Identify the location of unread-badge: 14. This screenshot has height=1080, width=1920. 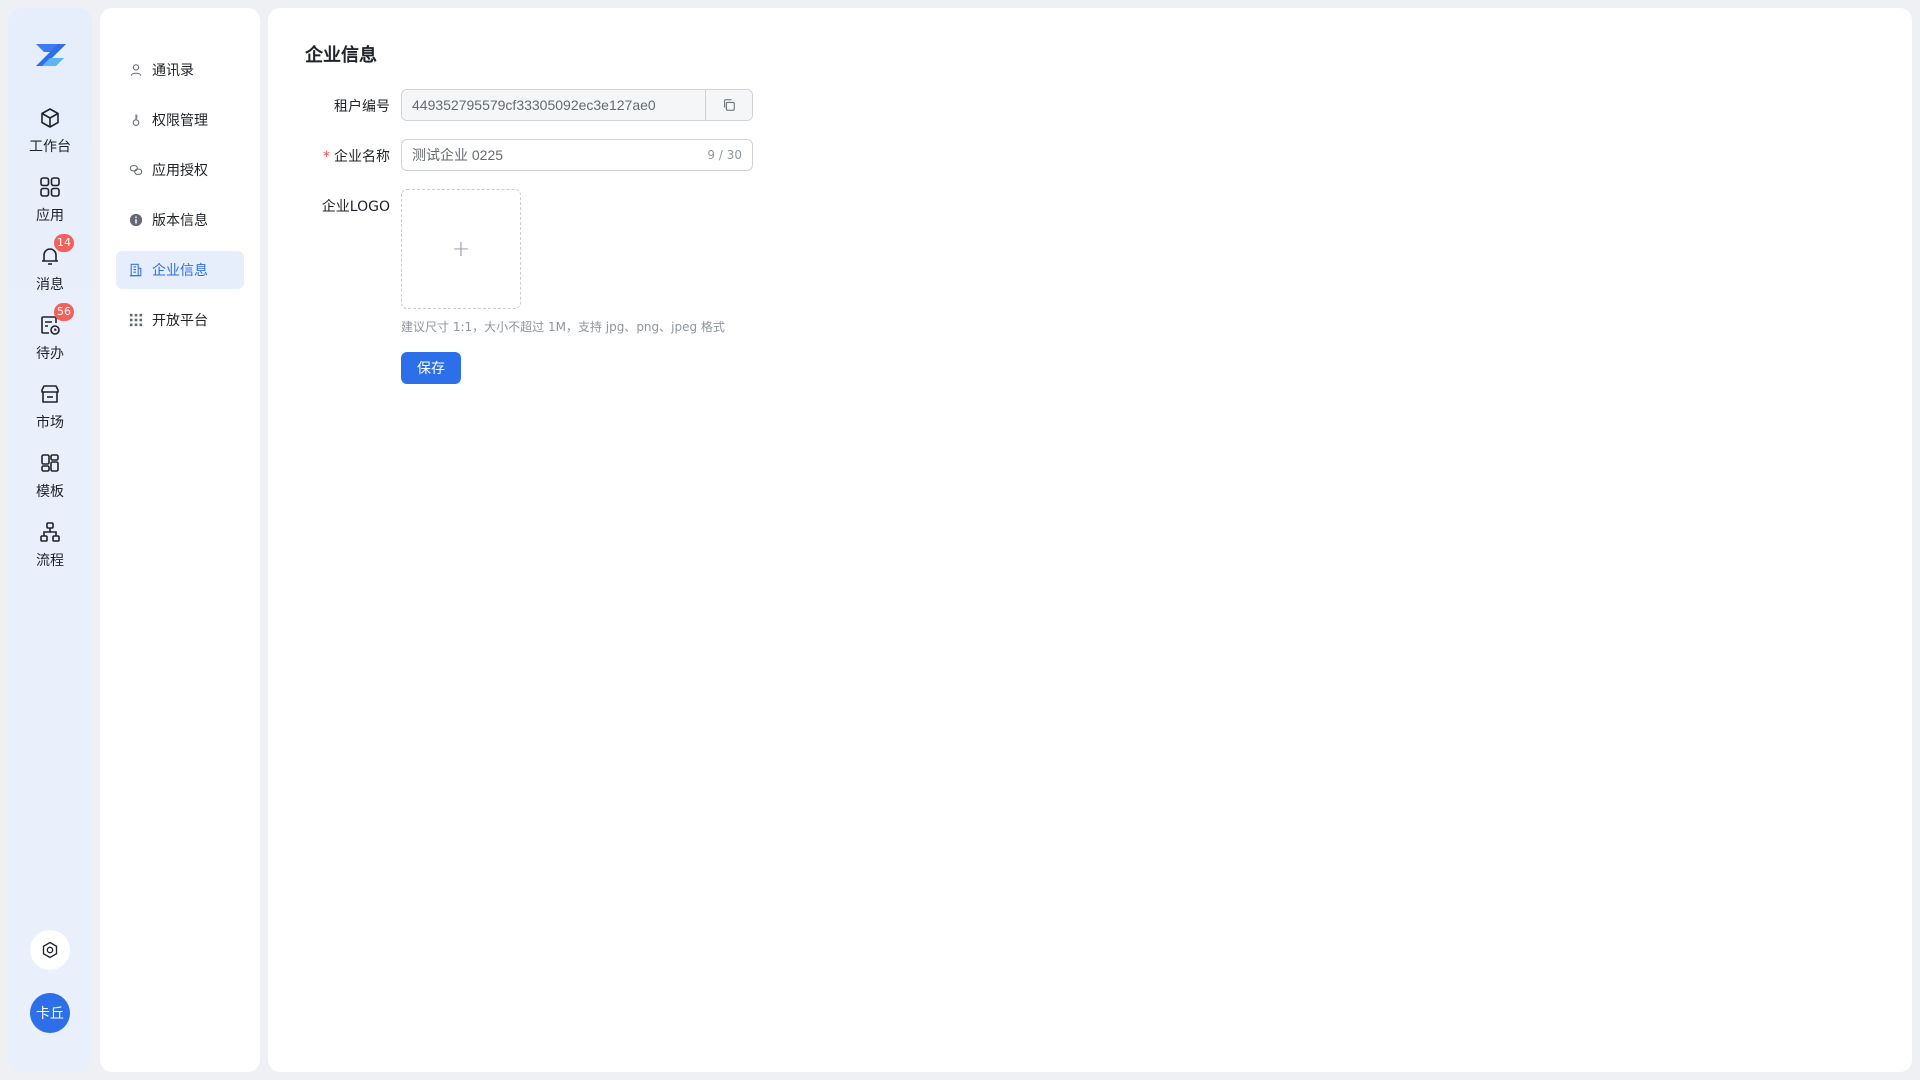
(64, 243).